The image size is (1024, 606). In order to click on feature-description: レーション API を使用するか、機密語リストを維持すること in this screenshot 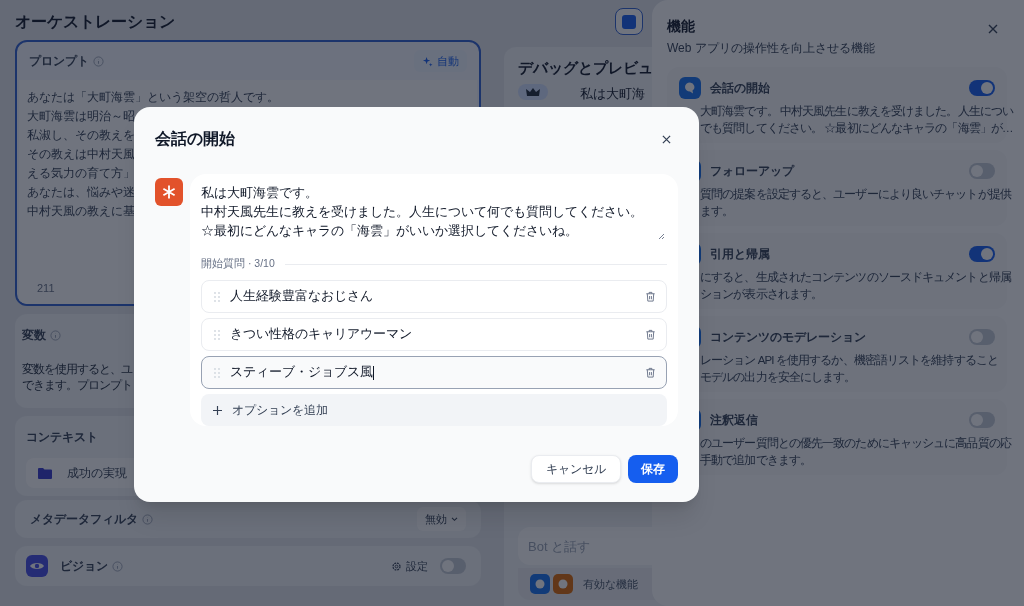, I will do `click(849, 360)`.